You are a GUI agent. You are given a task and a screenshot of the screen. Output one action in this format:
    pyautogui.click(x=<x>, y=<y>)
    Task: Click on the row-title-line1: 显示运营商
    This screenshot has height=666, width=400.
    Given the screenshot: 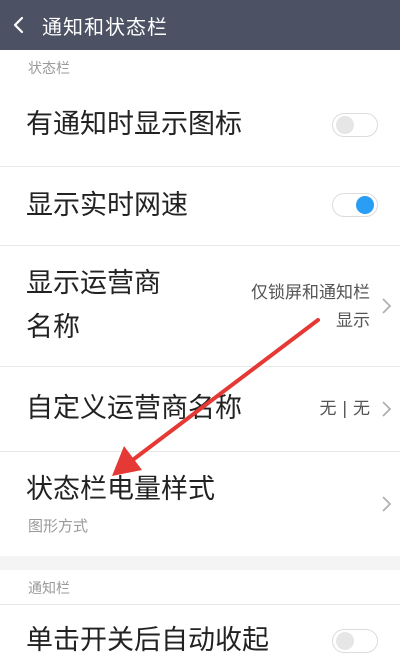 What is the action you would take?
    pyautogui.click(x=93, y=283)
    